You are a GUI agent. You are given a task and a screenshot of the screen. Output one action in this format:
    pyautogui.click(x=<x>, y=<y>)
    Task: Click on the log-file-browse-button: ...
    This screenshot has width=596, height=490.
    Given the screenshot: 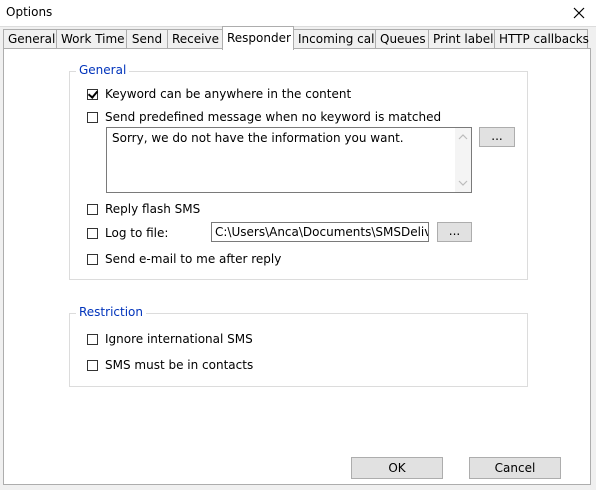 What is the action you would take?
    pyautogui.click(x=454, y=232)
    